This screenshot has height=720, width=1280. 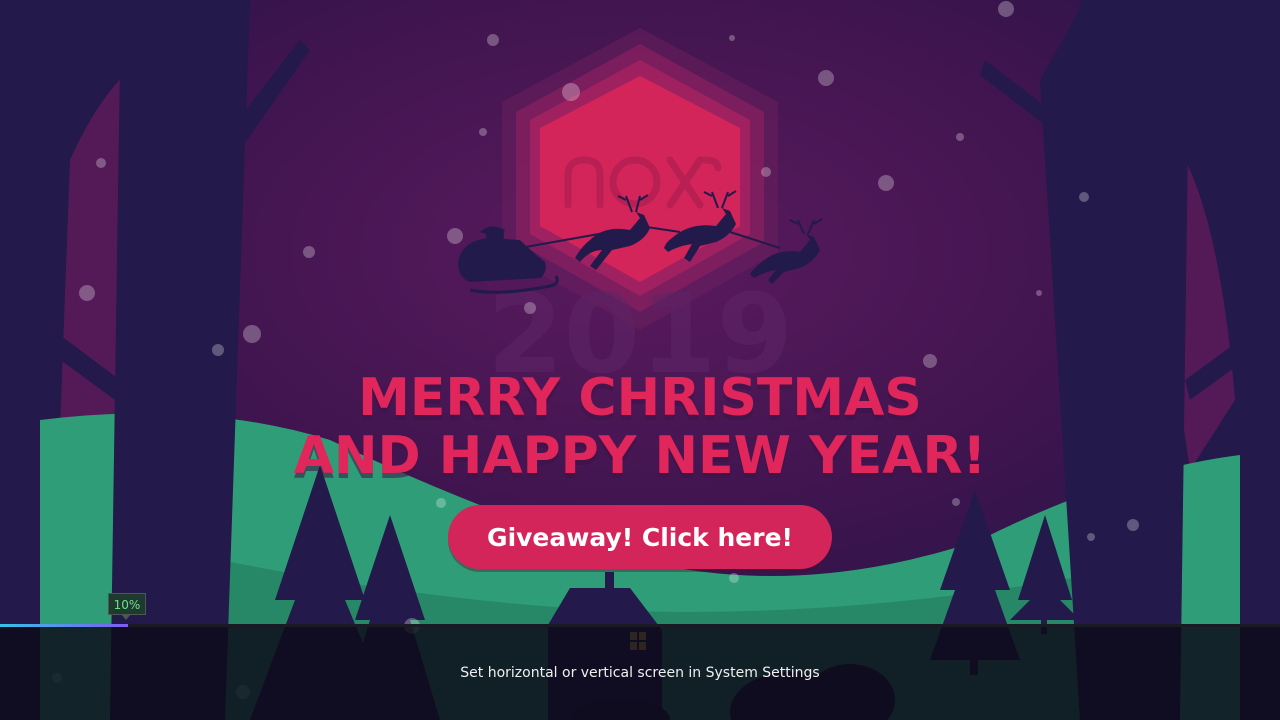 I want to click on progress-percent-badge: 10%, so click(x=127, y=606).